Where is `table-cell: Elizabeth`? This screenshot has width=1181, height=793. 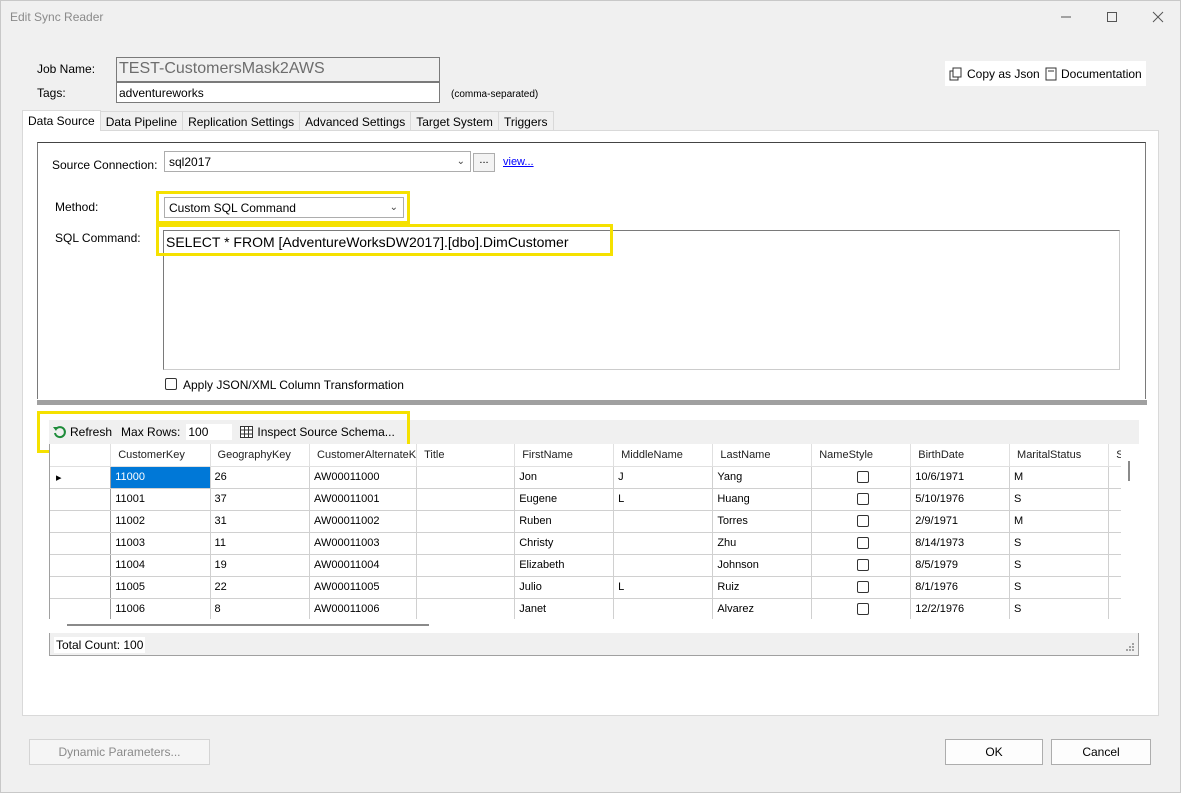
table-cell: Elizabeth is located at coordinates (564, 565).